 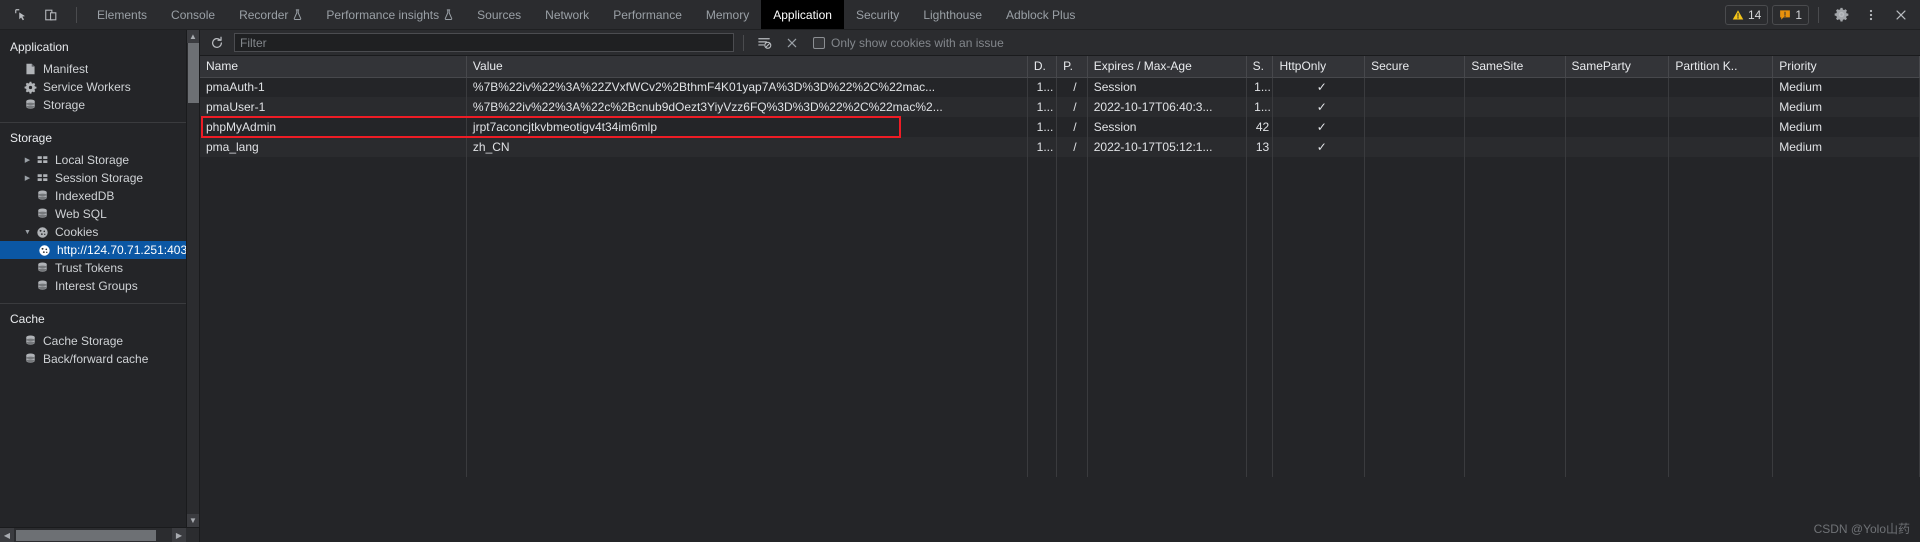 I want to click on column-header-partition-k: Partition K.., so click(x=1721, y=67).